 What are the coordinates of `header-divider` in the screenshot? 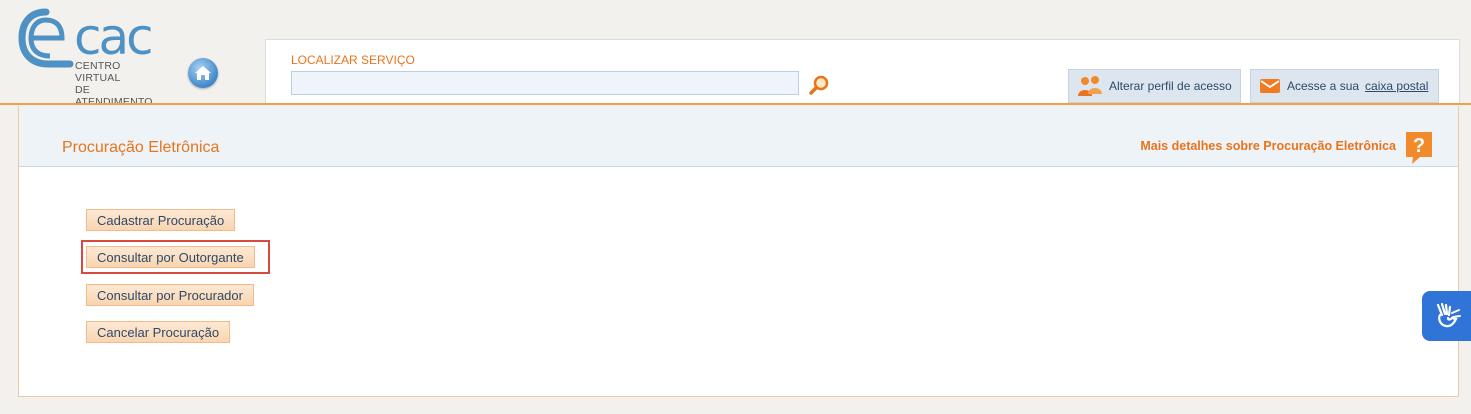 It's located at (735, 104).